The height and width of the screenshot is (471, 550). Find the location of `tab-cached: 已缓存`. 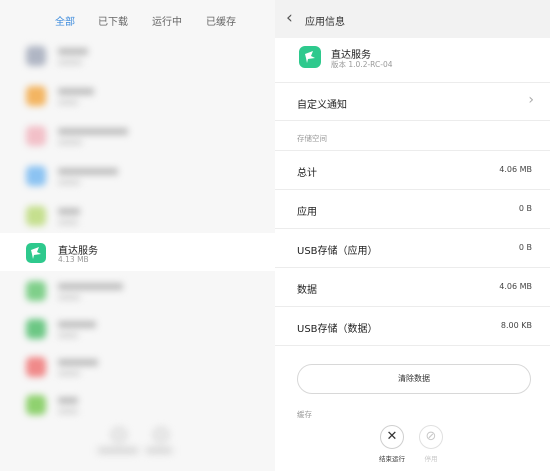

tab-cached: 已缓存 is located at coordinates (221, 20).